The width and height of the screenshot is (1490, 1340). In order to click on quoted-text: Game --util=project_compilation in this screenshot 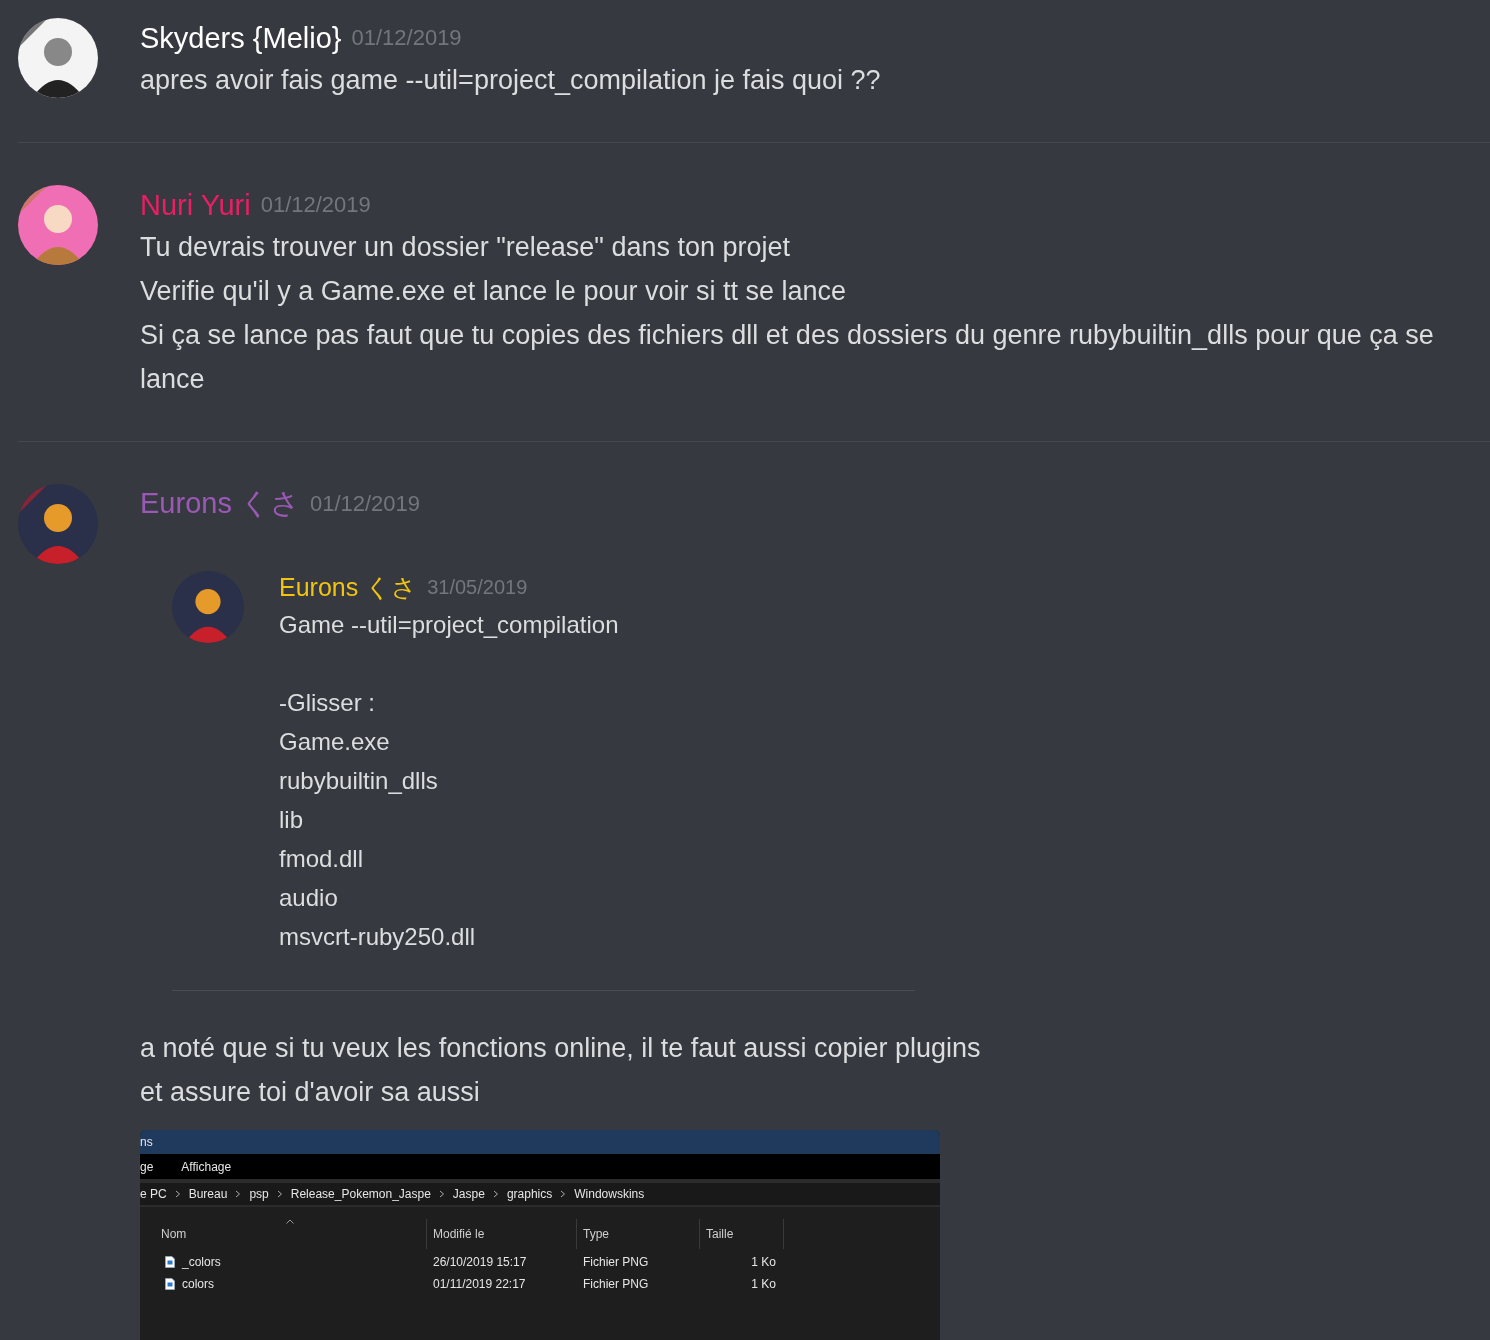, I will do `click(449, 625)`.